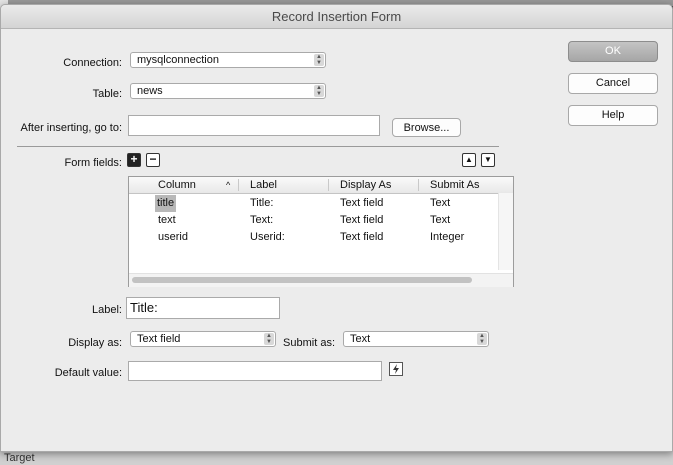 This screenshot has width=673, height=465. I want to click on display-as-select: Text field ▲ ▼, so click(203, 339).